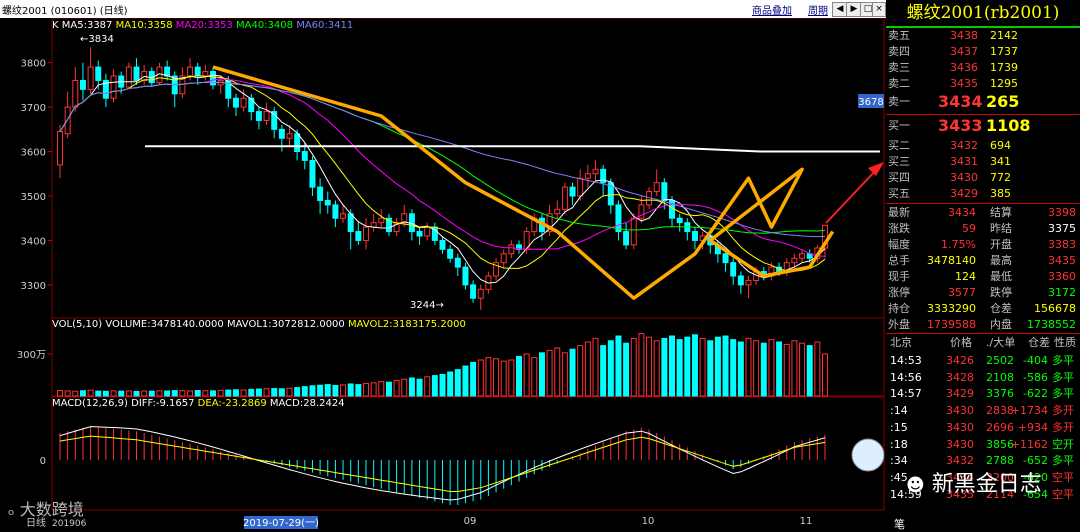  Describe the element at coordinates (406, 324) in the screenshot. I see `vol-legend-item: MAVOL2:3183175.2000` at that location.